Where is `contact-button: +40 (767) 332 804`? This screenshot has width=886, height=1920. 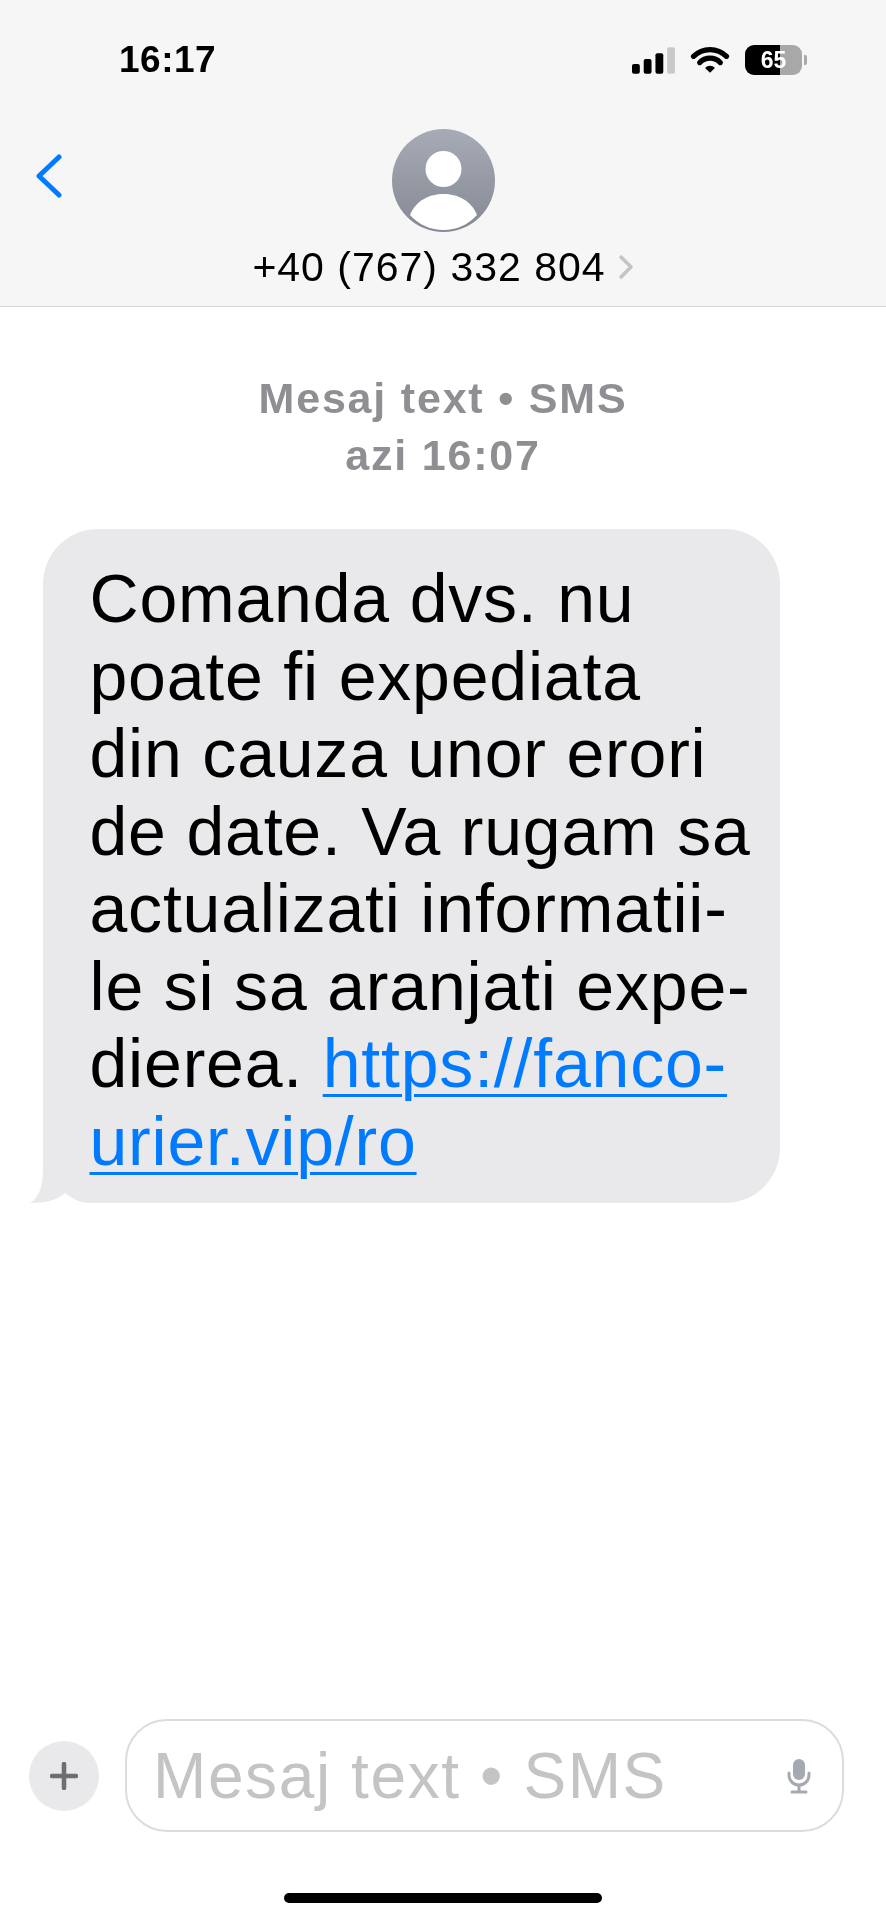 contact-button: +40 (767) 332 804 is located at coordinates (443, 267).